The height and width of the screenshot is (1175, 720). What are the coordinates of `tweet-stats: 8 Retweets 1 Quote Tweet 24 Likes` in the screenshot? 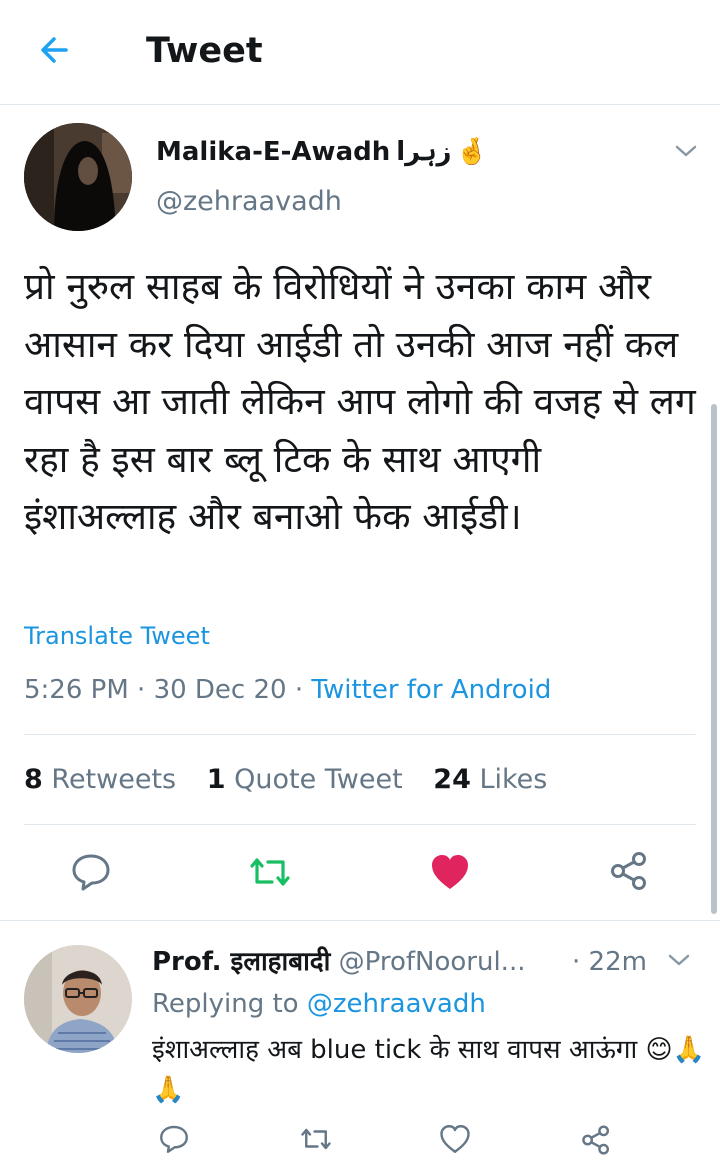 It's located at (296, 780).